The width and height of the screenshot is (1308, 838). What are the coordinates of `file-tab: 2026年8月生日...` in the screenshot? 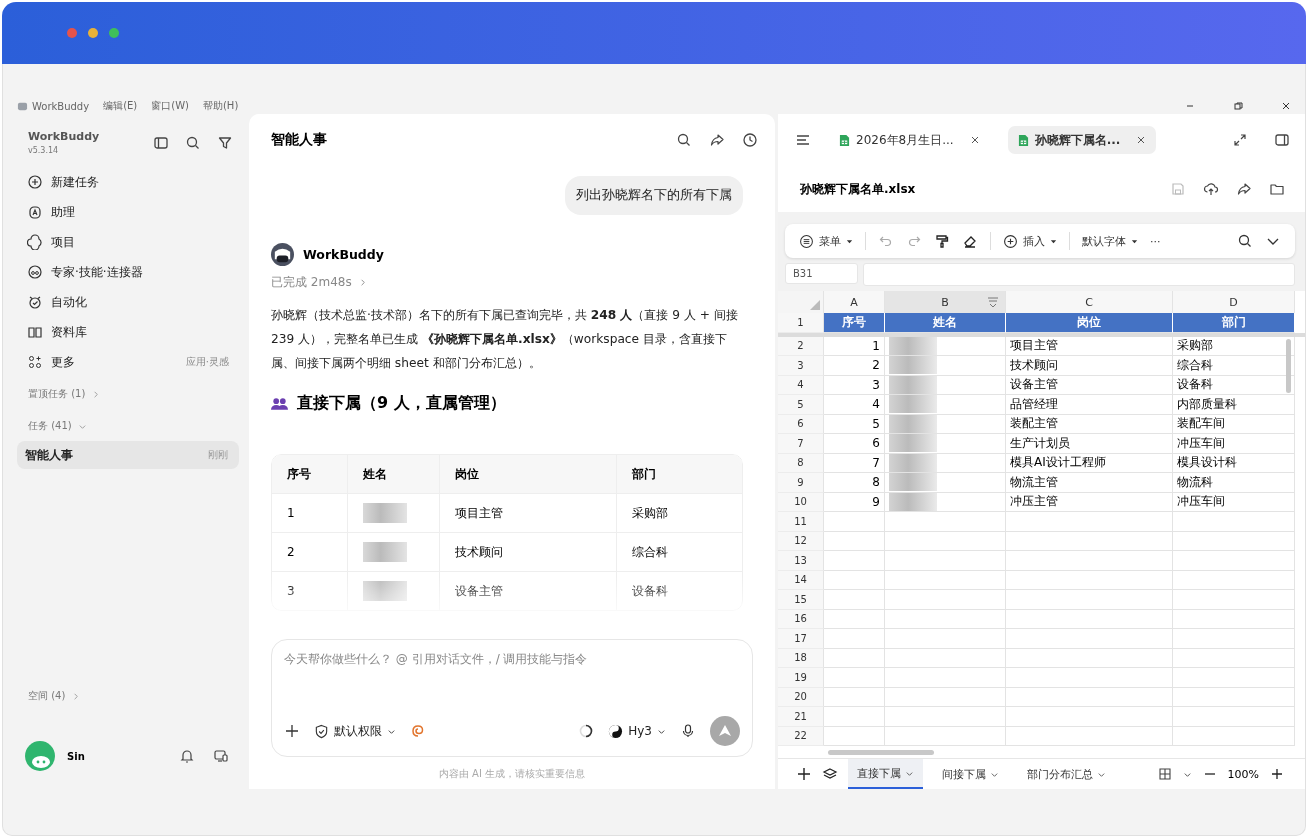 It's located at (909, 140).